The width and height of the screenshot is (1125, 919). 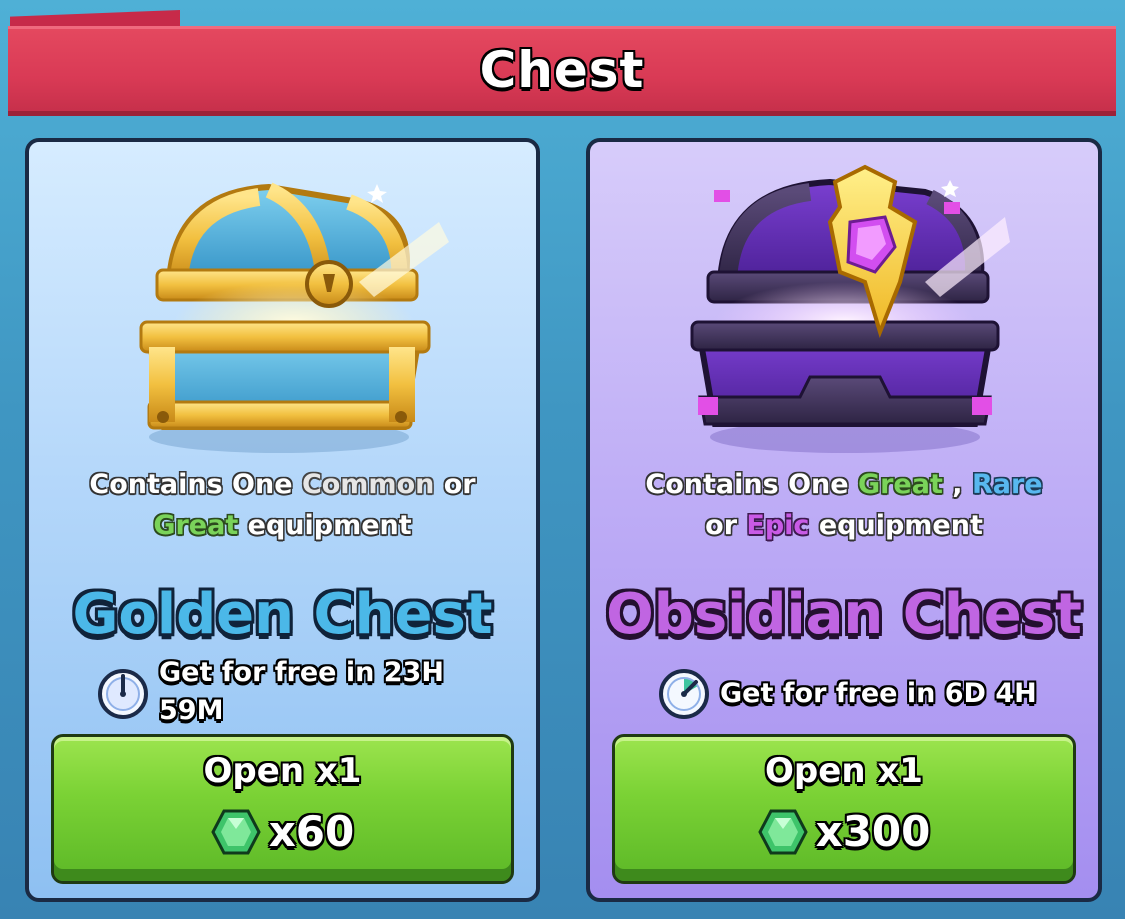 I want to click on rarity-epic: Epic, so click(x=778, y=525).